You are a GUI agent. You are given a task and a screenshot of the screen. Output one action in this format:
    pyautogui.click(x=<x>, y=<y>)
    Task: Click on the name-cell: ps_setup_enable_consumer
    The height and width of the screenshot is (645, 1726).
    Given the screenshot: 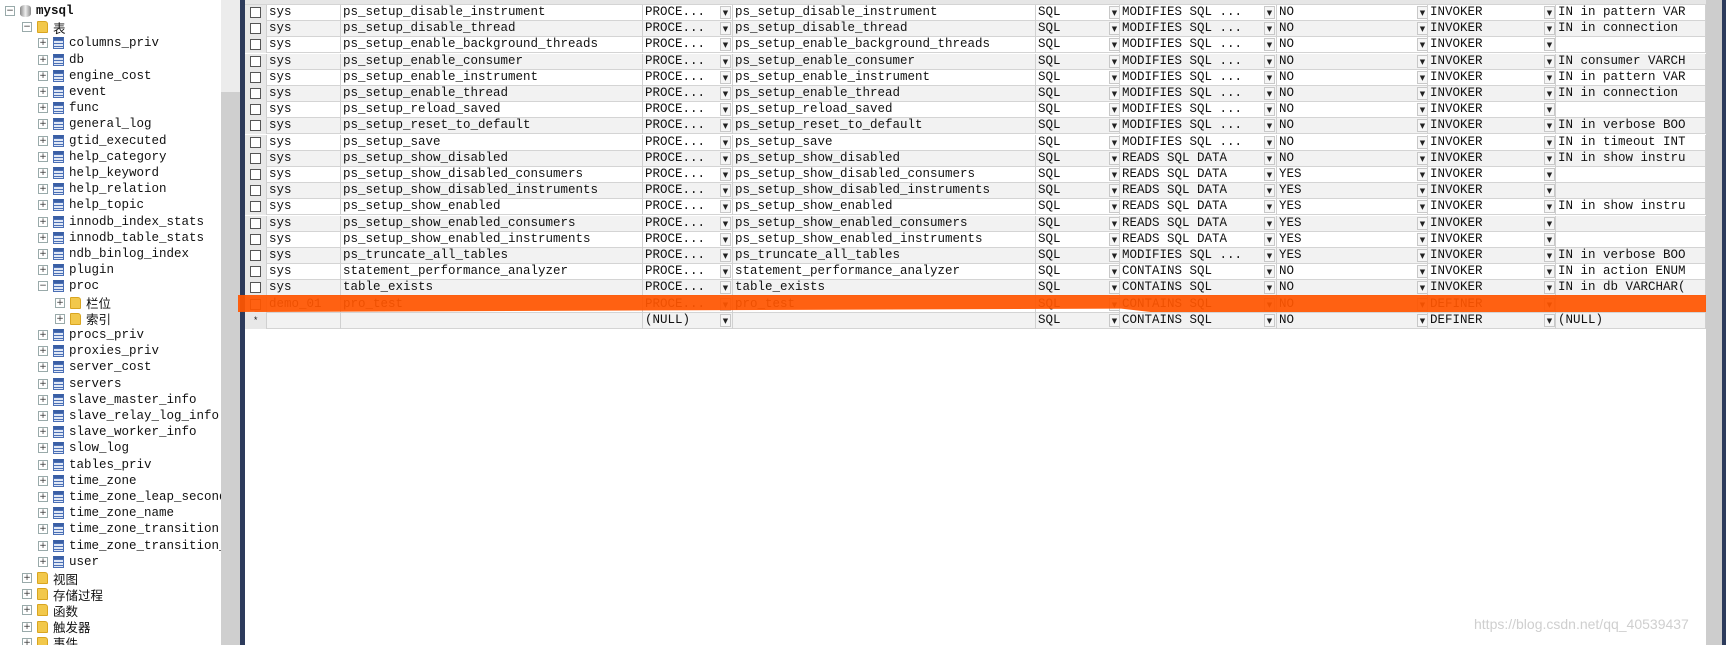 What is the action you would take?
    pyautogui.click(x=492, y=61)
    